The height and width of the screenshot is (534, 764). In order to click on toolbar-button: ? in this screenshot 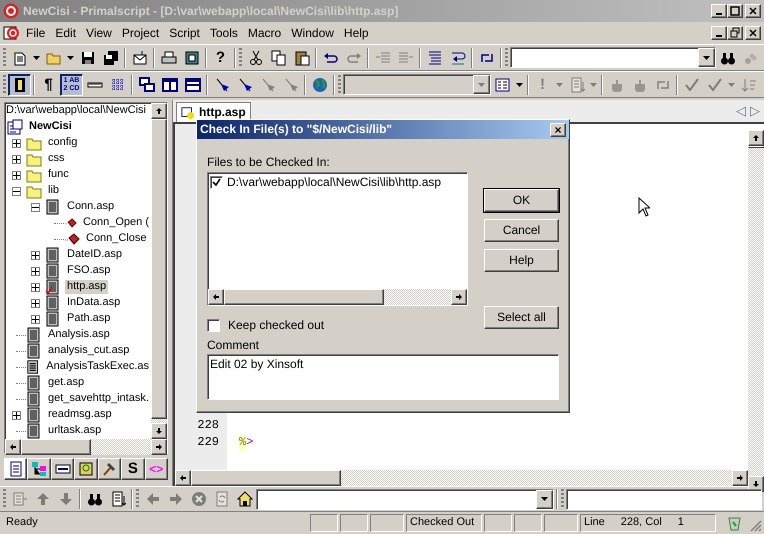, I will do `click(220, 57)`.